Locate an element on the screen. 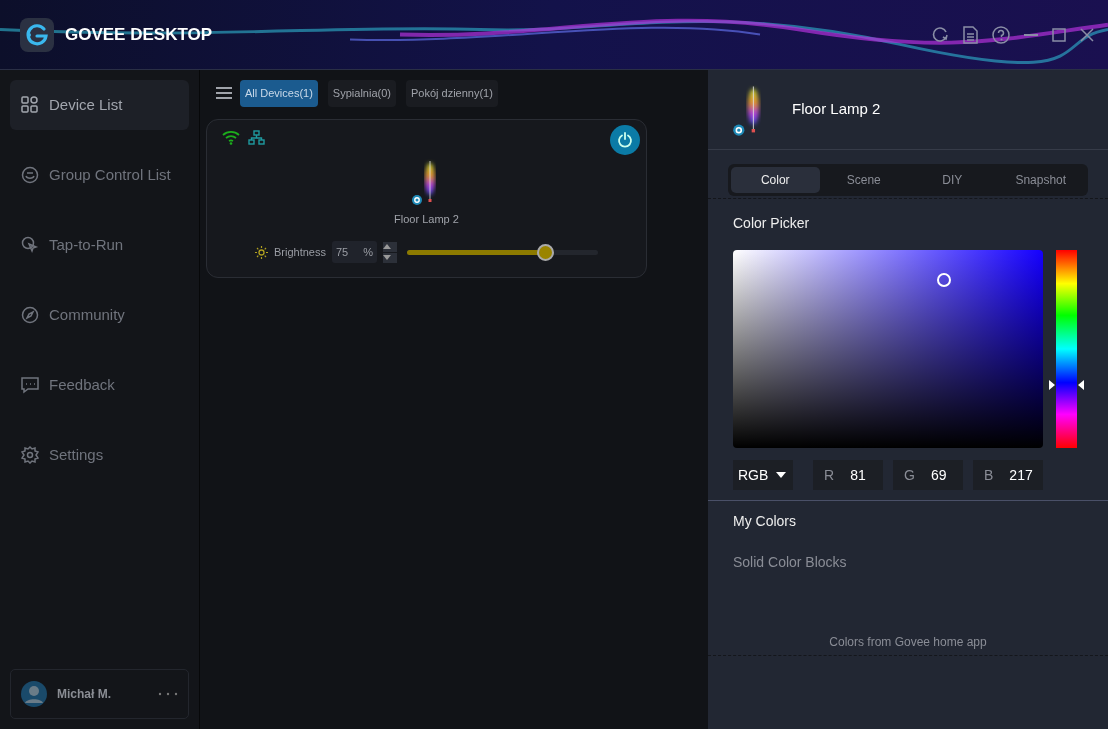  slider-thumb is located at coordinates (546, 252).